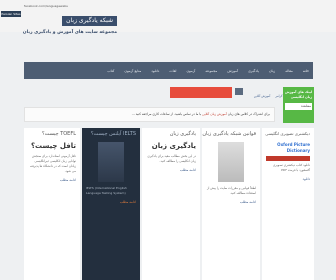 The height and width of the screenshot is (280, 336). What do you see at coordinates (262, 96) in the screenshot?
I see `subnav-item: آموزش آنلاین` at bounding box center [262, 96].